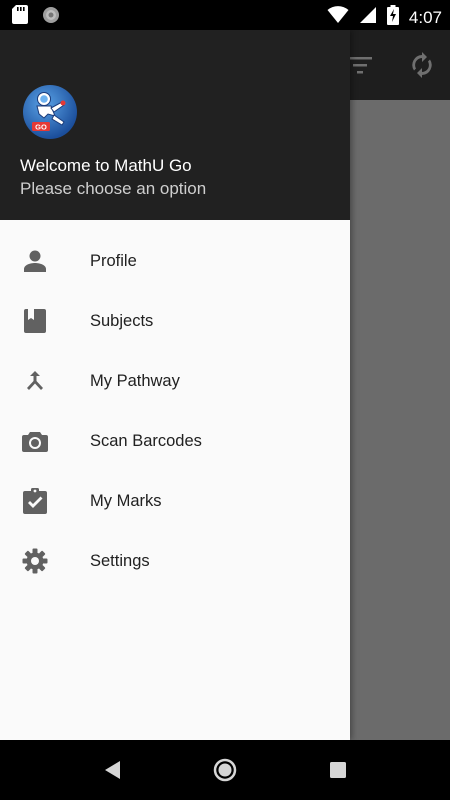 This screenshot has height=800, width=450. I want to click on merge-arrow-icon, so click(35, 381).